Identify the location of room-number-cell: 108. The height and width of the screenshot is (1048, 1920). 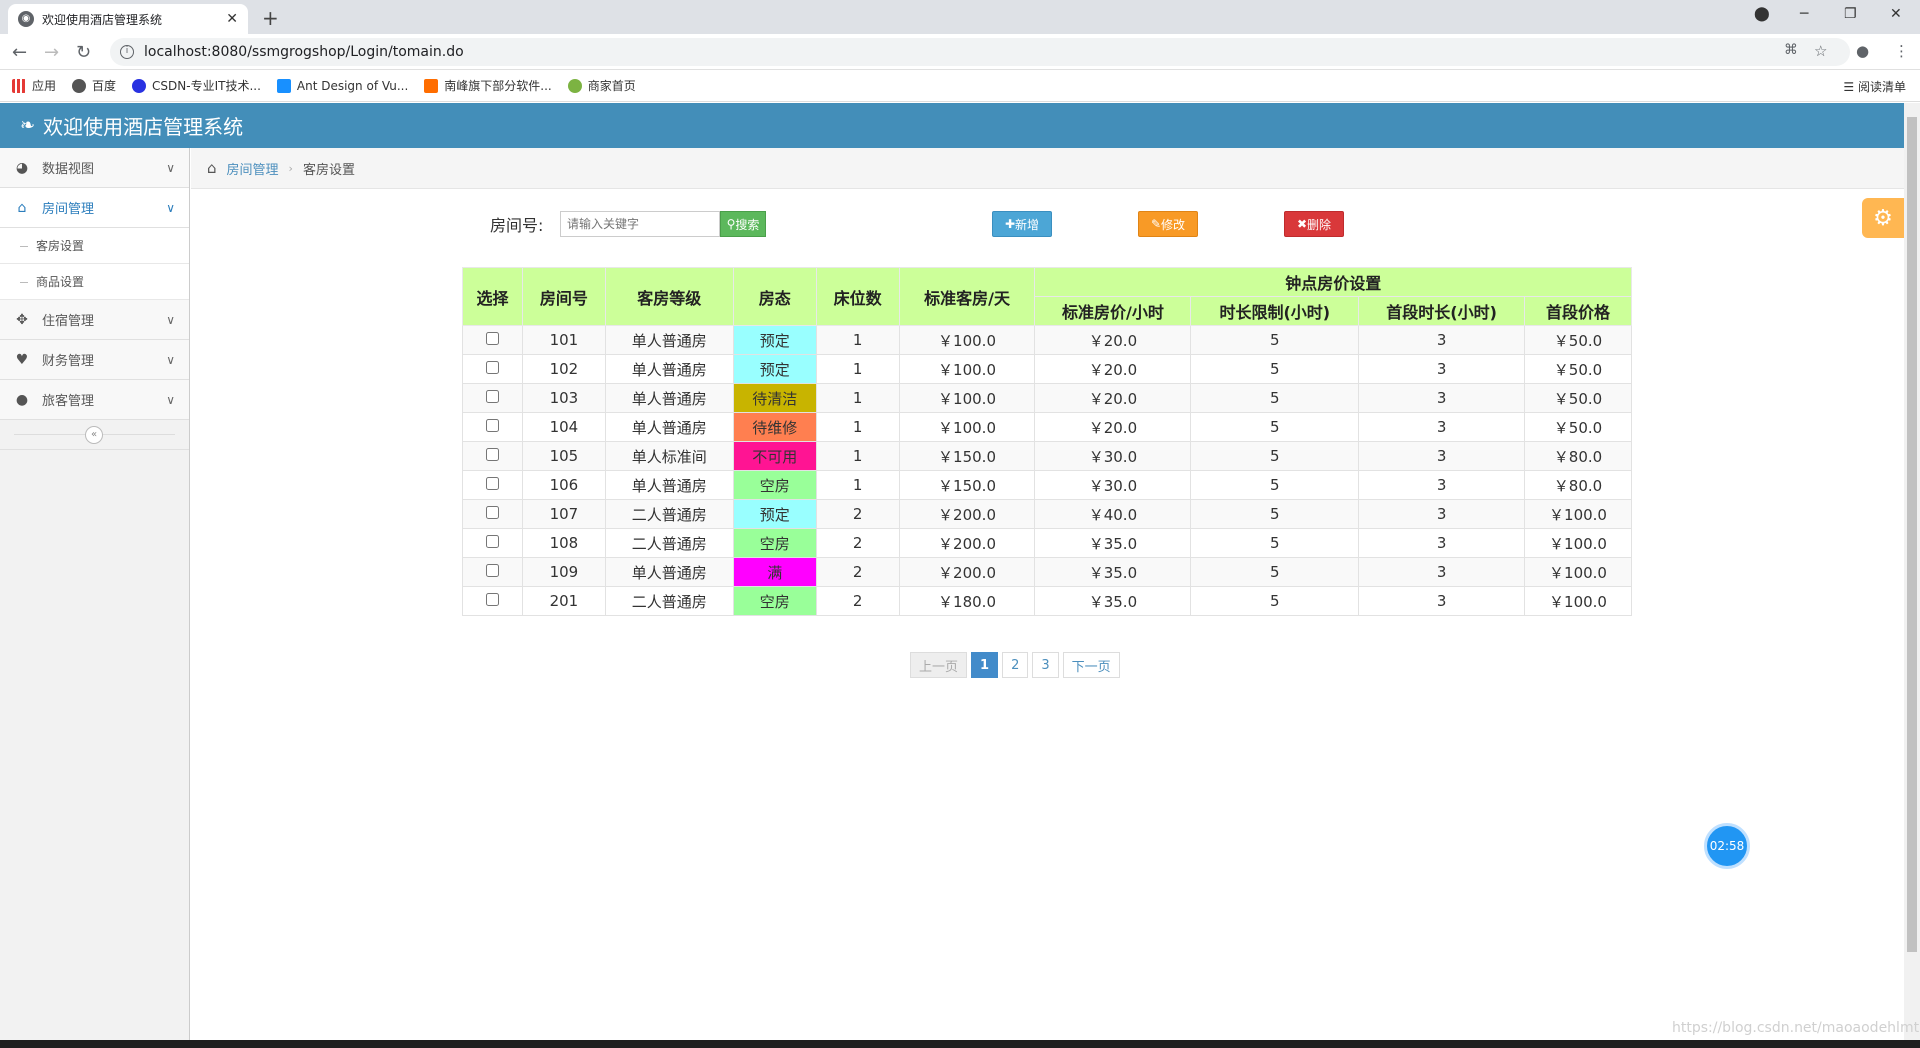
(563, 543).